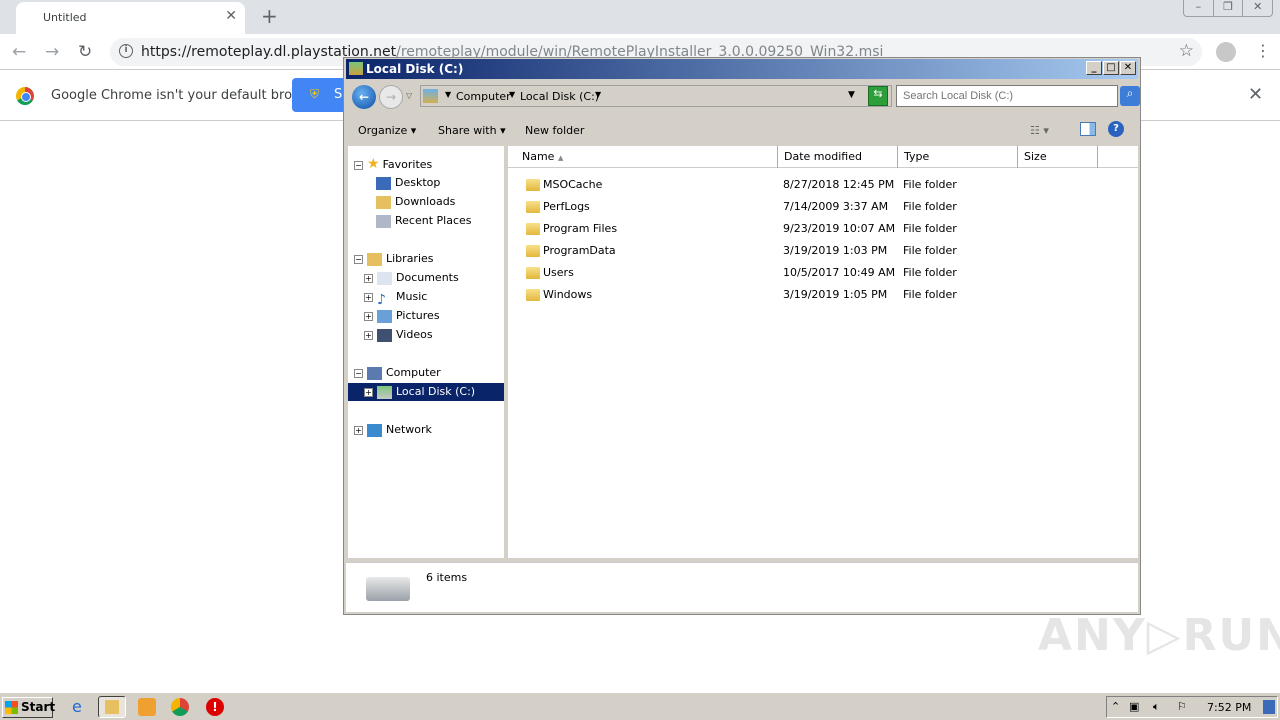 Image resolution: width=1280 pixels, height=720 pixels. I want to click on preview-pane-icon, so click(1088, 129).